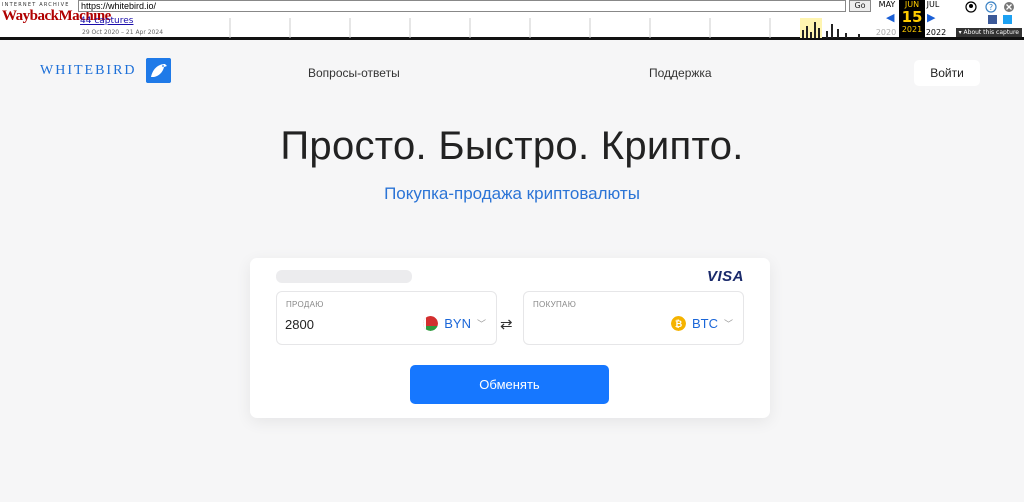  What do you see at coordinates (431, 323) in the screenshot?
I see `belarus-flag-icon` at bounding box center [431, 323].